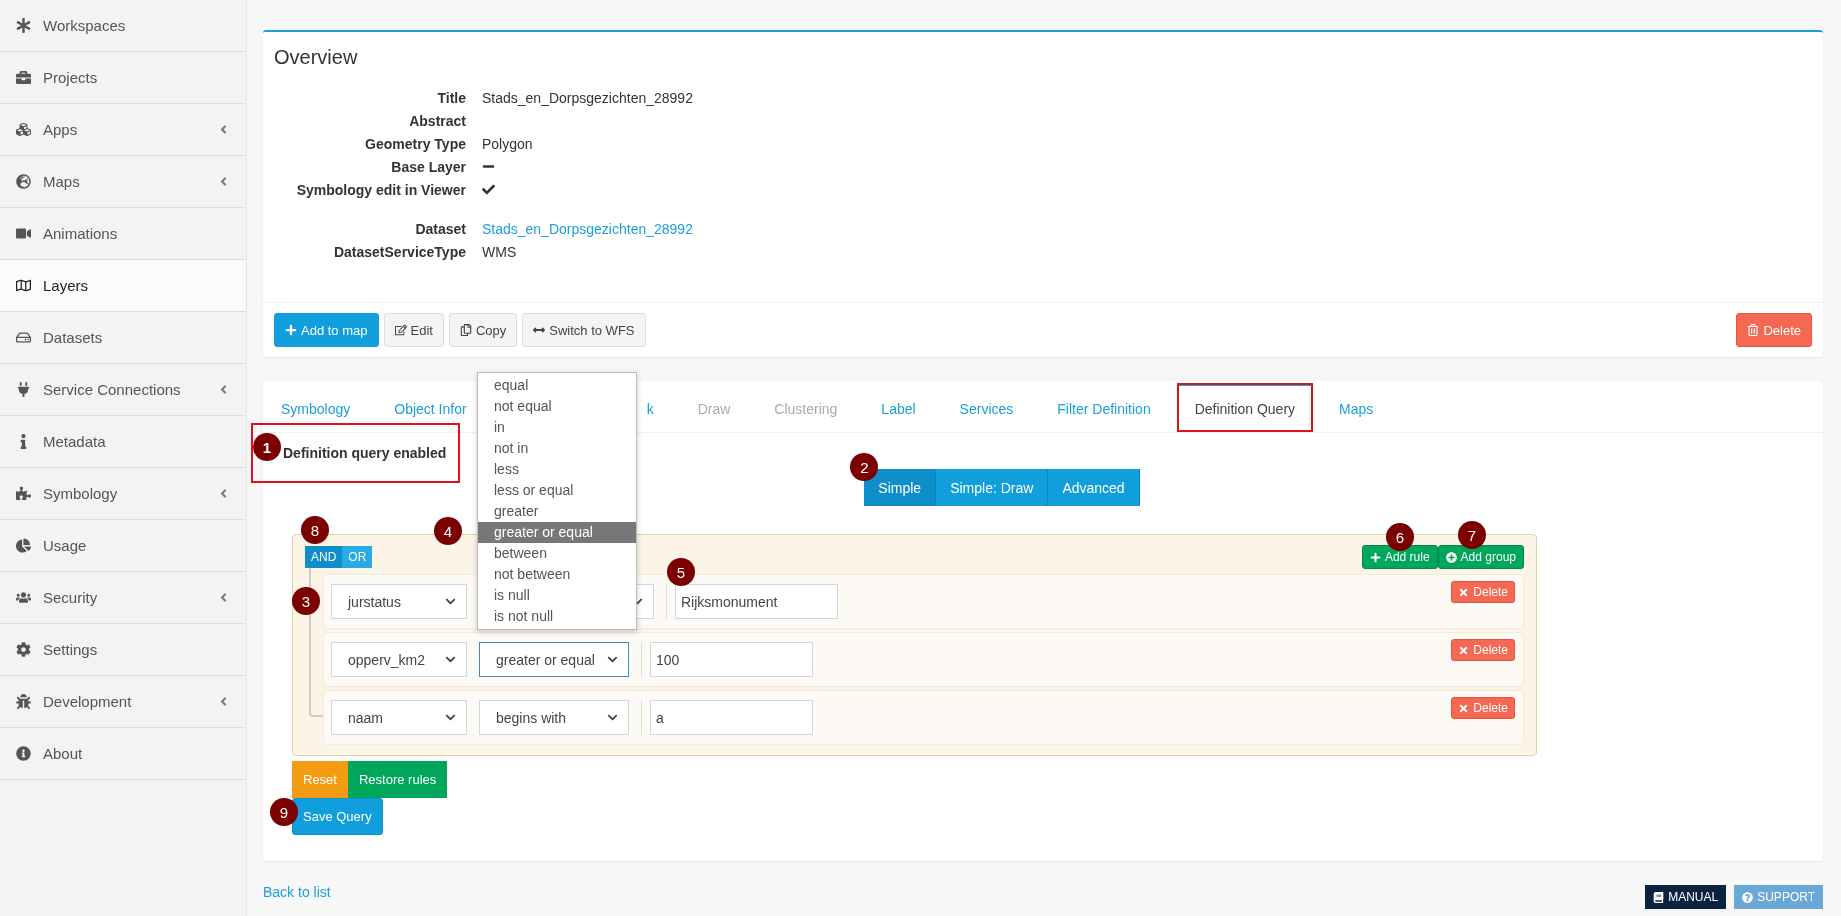 The image size is (1841, 916). Describe the element at coordinates (557, 427) in the screenshot. I see `dropdown-option: in` at that location.